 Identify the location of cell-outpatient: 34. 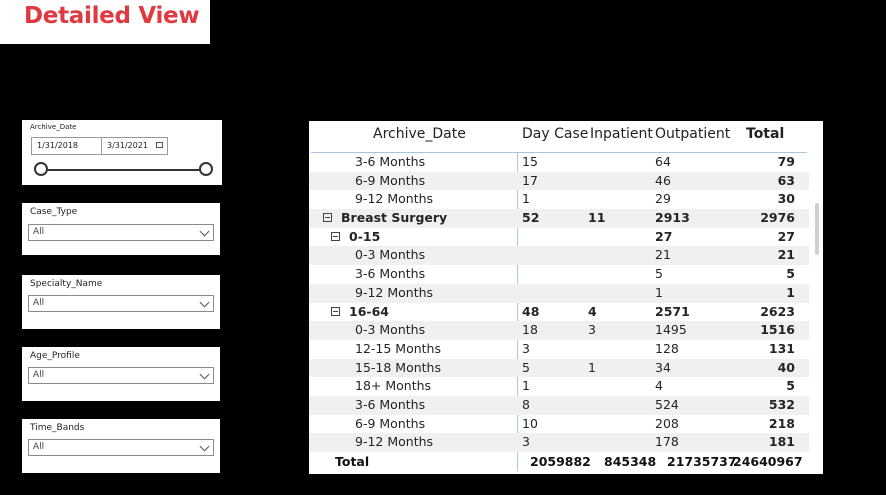
(663, 367).